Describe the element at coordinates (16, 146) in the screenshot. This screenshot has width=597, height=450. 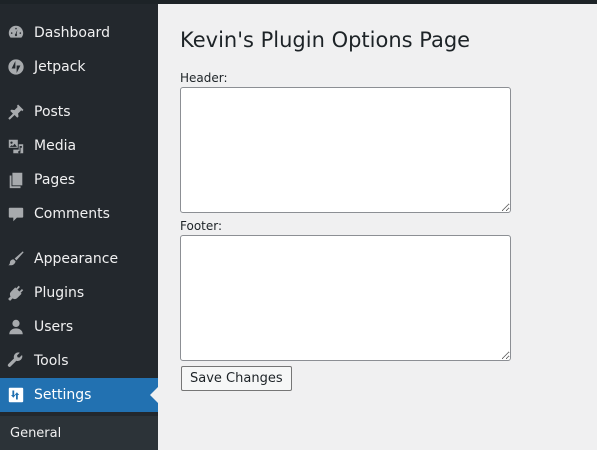
I see `media-icon` at that location.